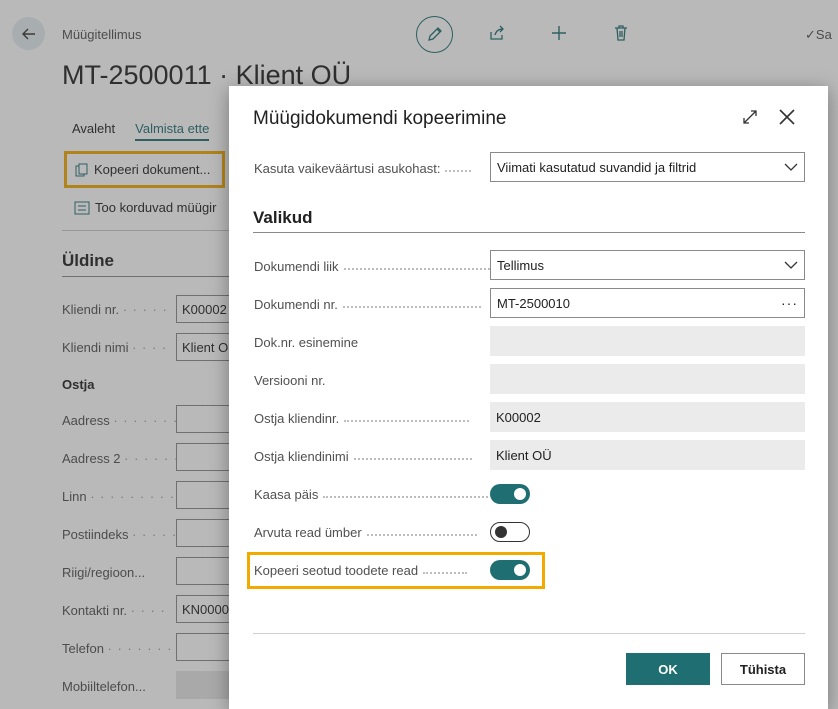 This screenshot has height=709, width=838. I want to click on doc-type-select: Tellimus, so click(647, 265).